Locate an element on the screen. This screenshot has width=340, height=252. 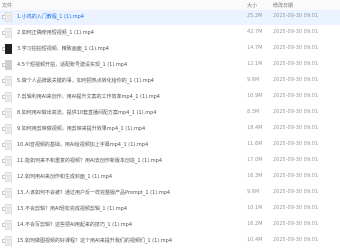
file-size: 11.6M is located at coordinates (255, 144).